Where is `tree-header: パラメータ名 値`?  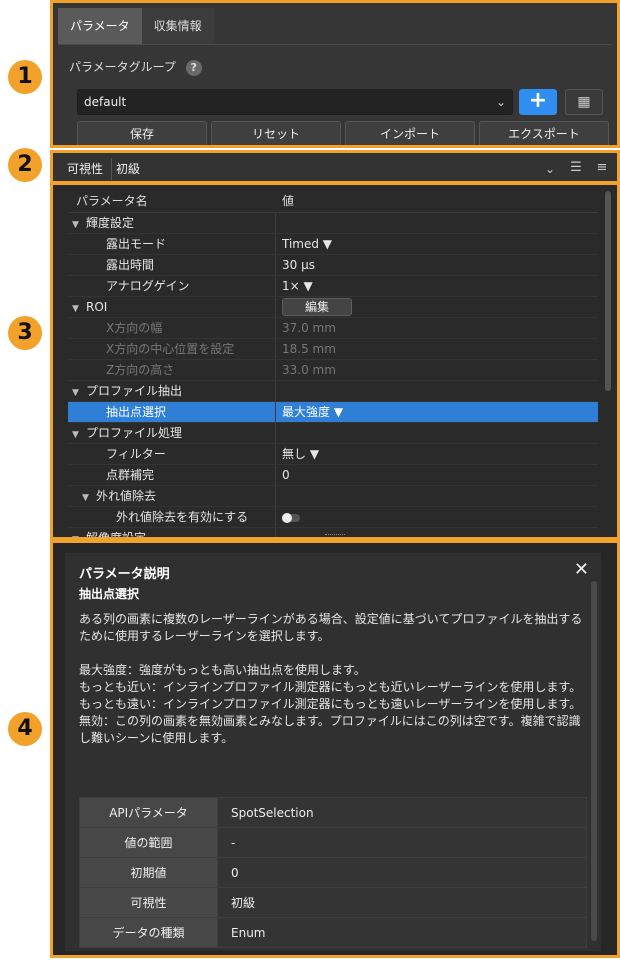
tree-header: パラメータ名 値 is located at coordinates (333, 201).